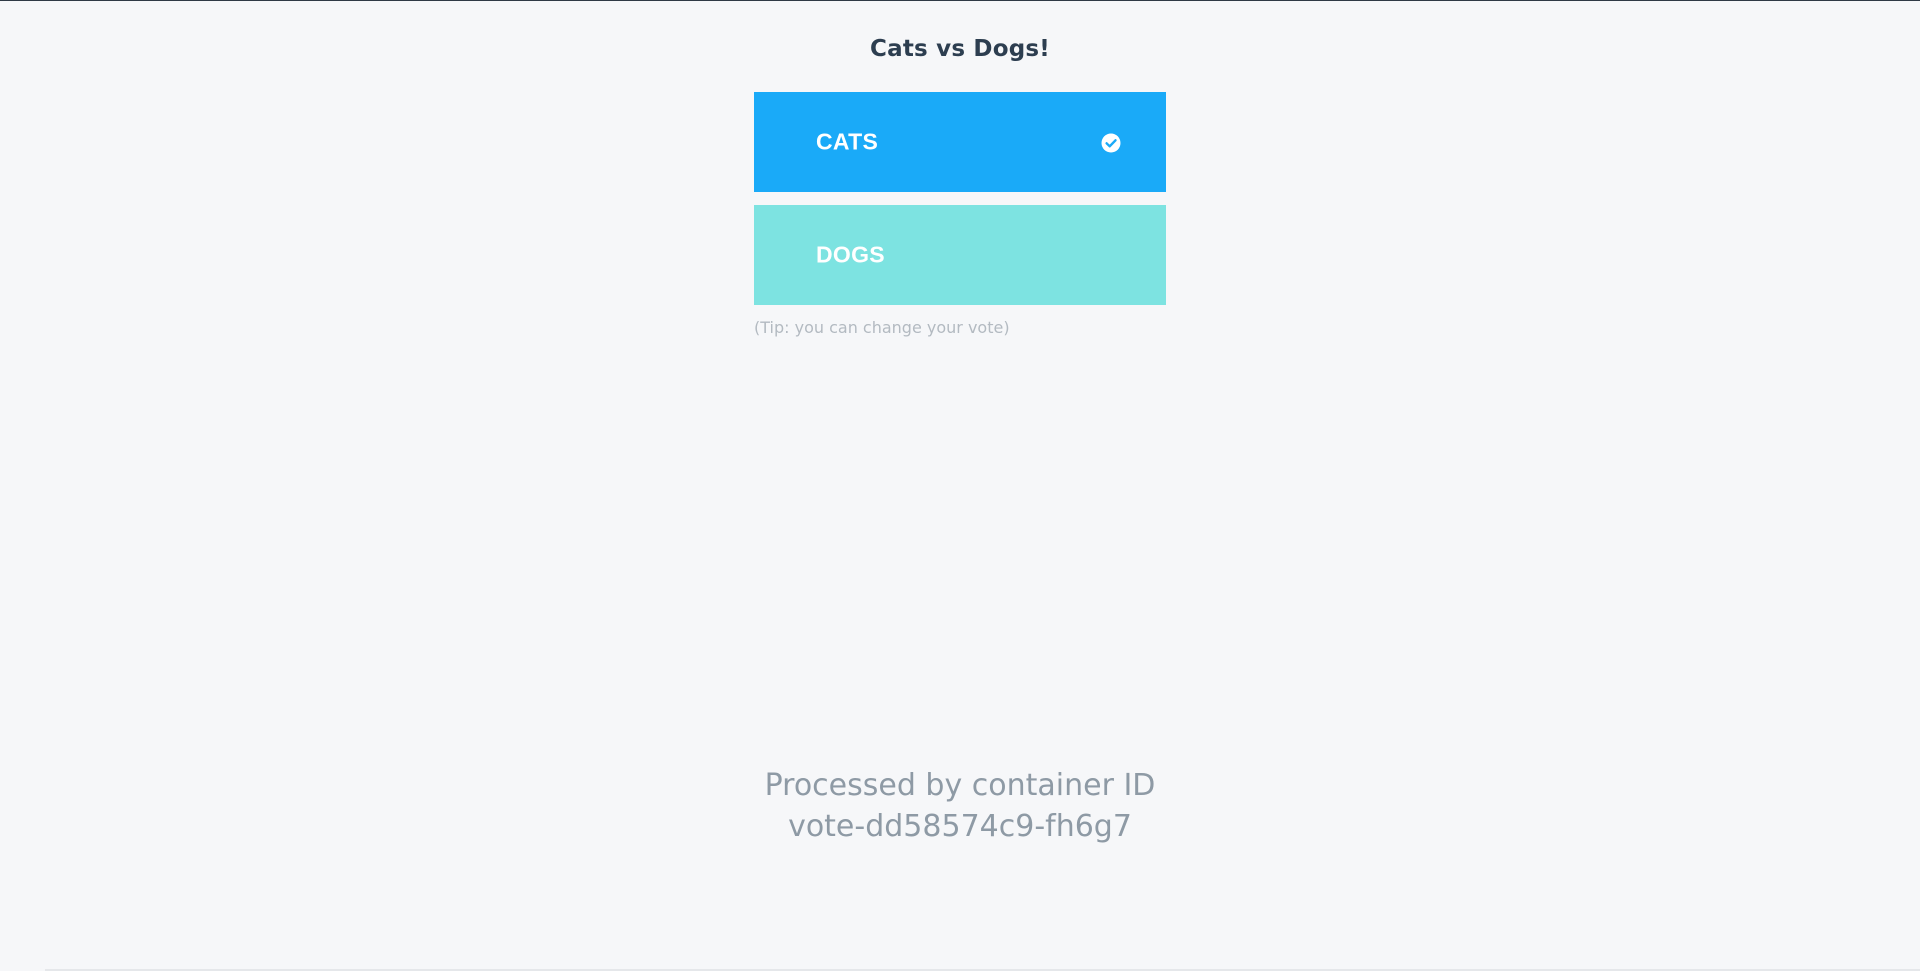  I want to click on vote-dogs-label: DOGS, so click(850, 254).